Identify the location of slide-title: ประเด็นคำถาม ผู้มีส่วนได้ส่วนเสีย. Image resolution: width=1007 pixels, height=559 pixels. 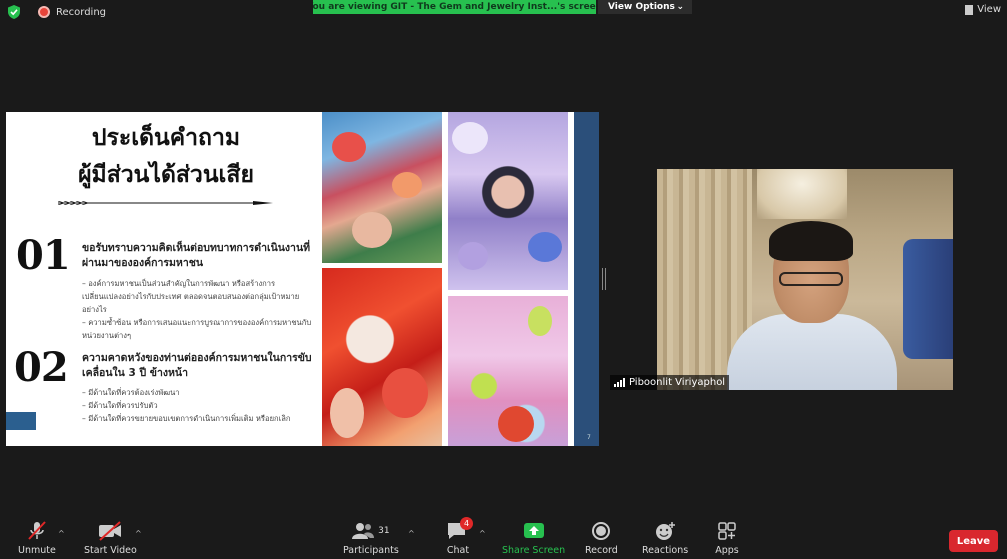
(166, 157).